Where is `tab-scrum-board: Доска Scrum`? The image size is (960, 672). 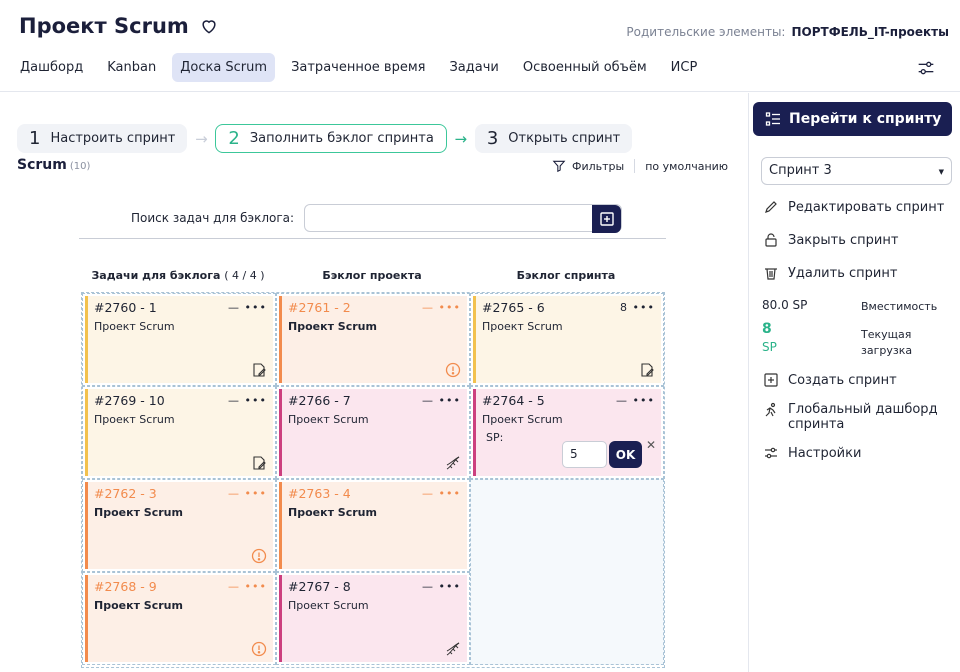 tab-scrum-board: Доска Scrum is located at coordinates (224, 67).